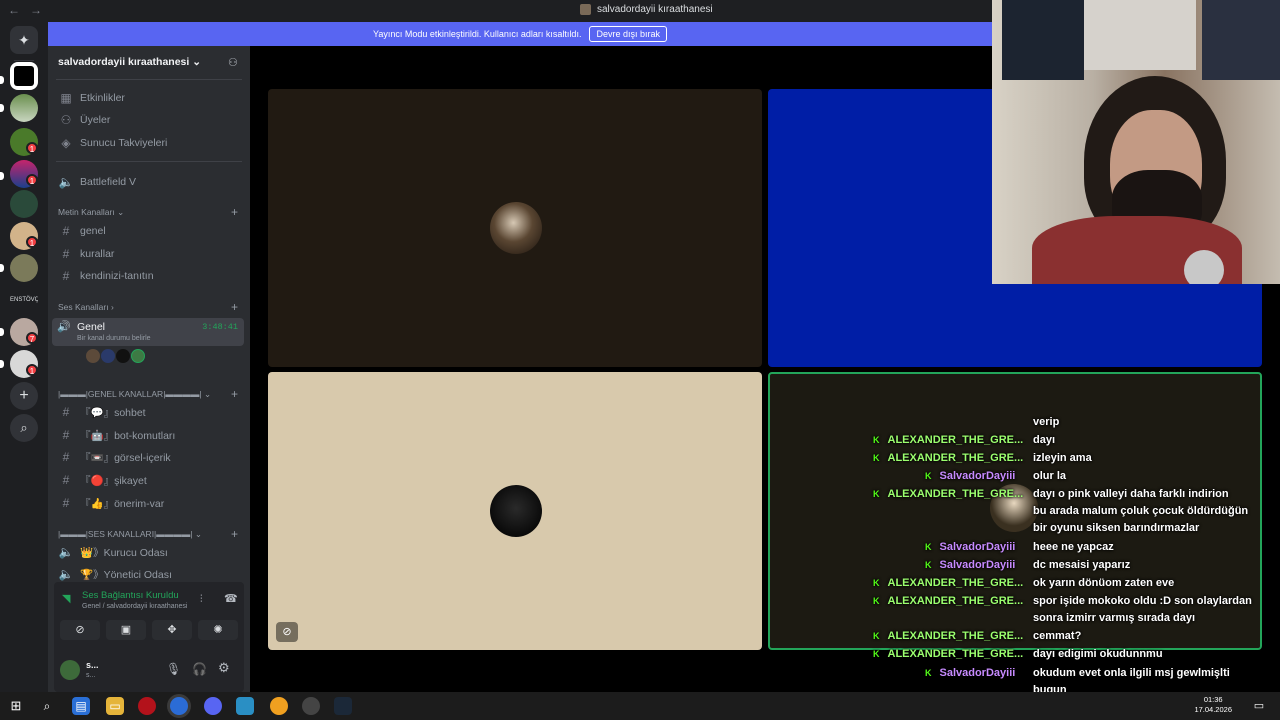 The image size is (1280, 720). Describe the element at coordinates (150, 182) in the screenshot. I see `voice-channel-battlefield: 🔈 Battlefield V` at that location.